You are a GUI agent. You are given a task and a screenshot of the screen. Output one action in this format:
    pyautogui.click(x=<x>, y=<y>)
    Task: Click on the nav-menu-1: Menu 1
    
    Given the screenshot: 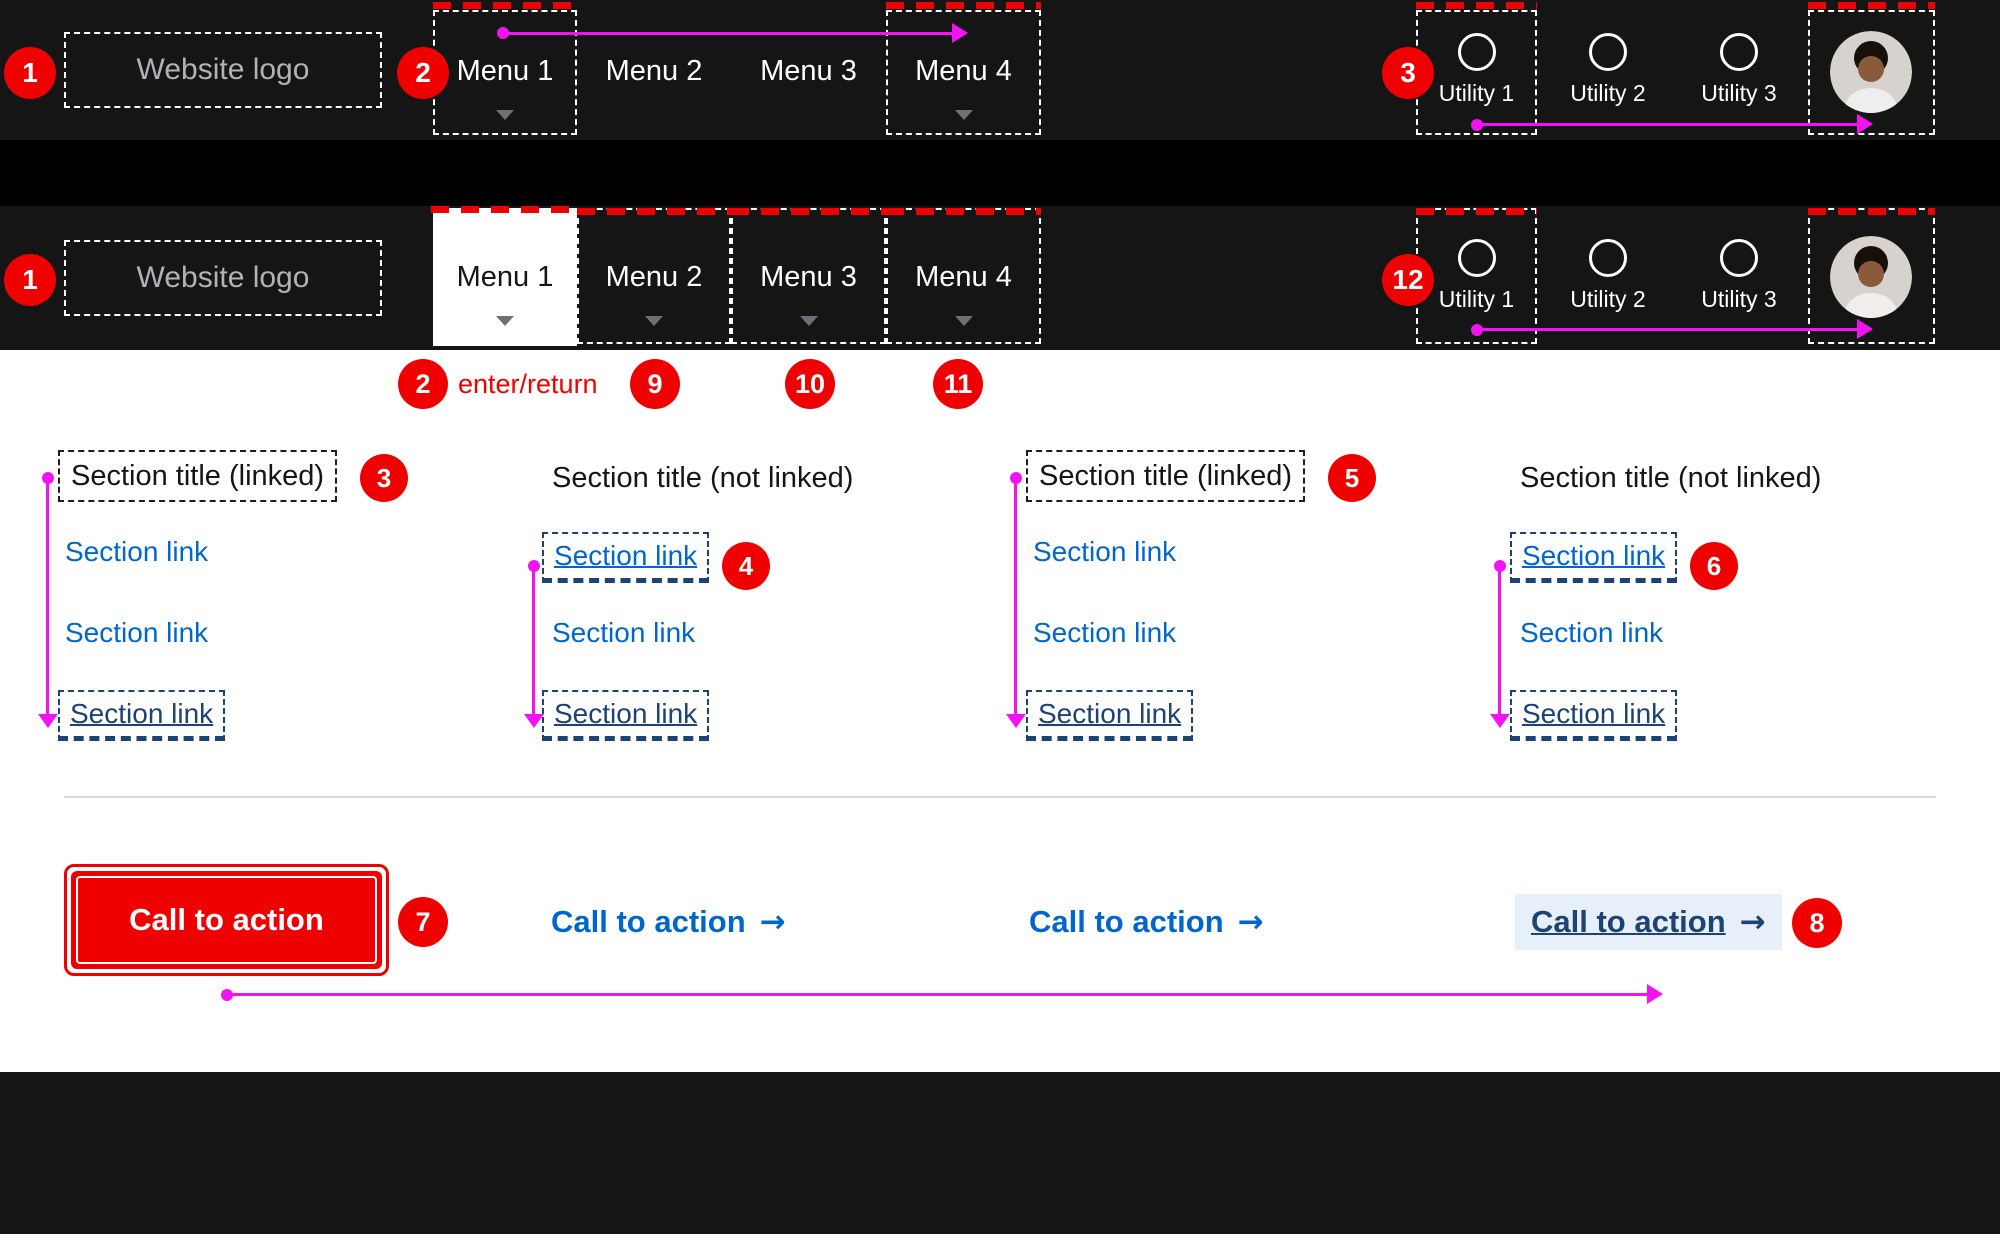 What is the action you would take?
    pyautogui.click(x=505, y=70)
    